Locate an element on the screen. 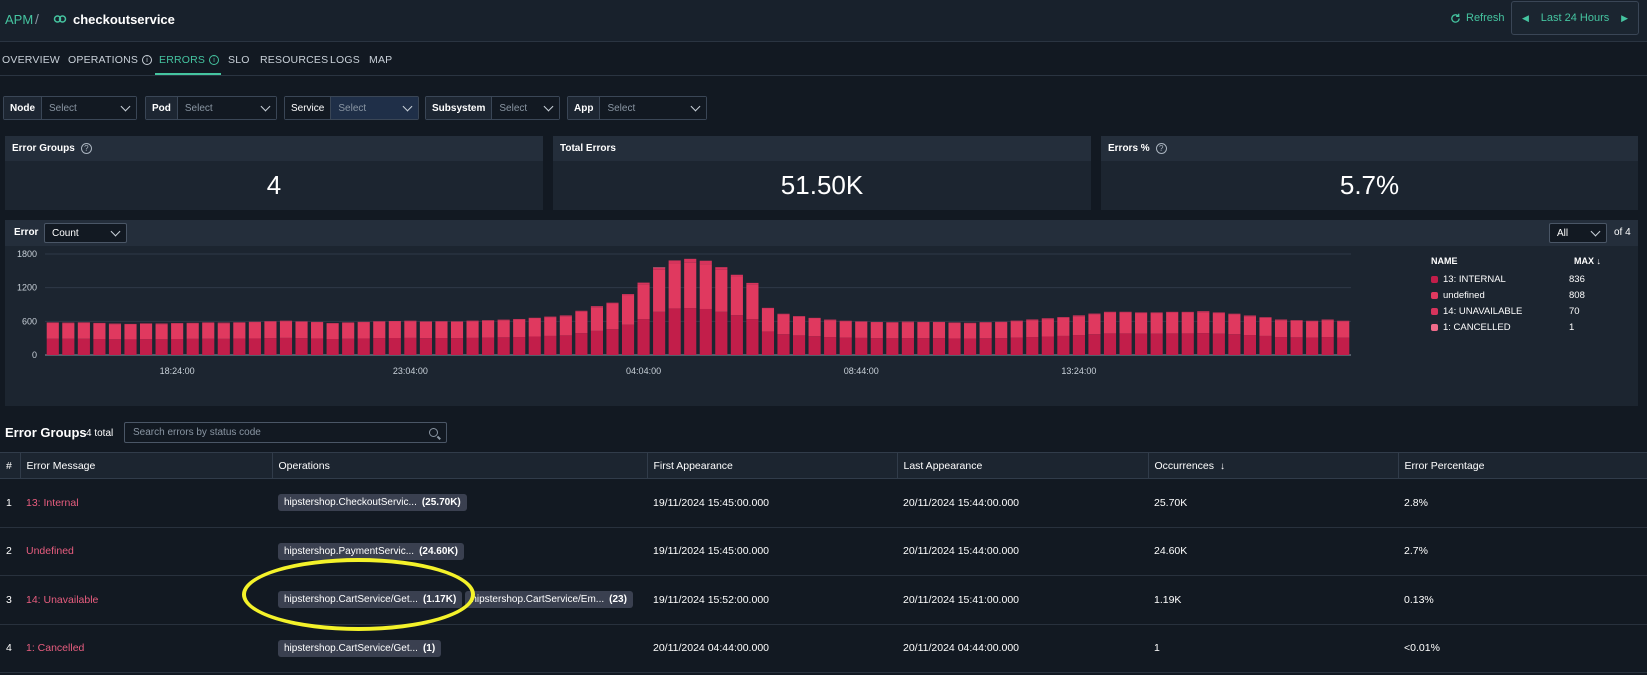 This screenshot has width=1647, height=675. metric-dropdown: Count is located at coordinates (85, 233).